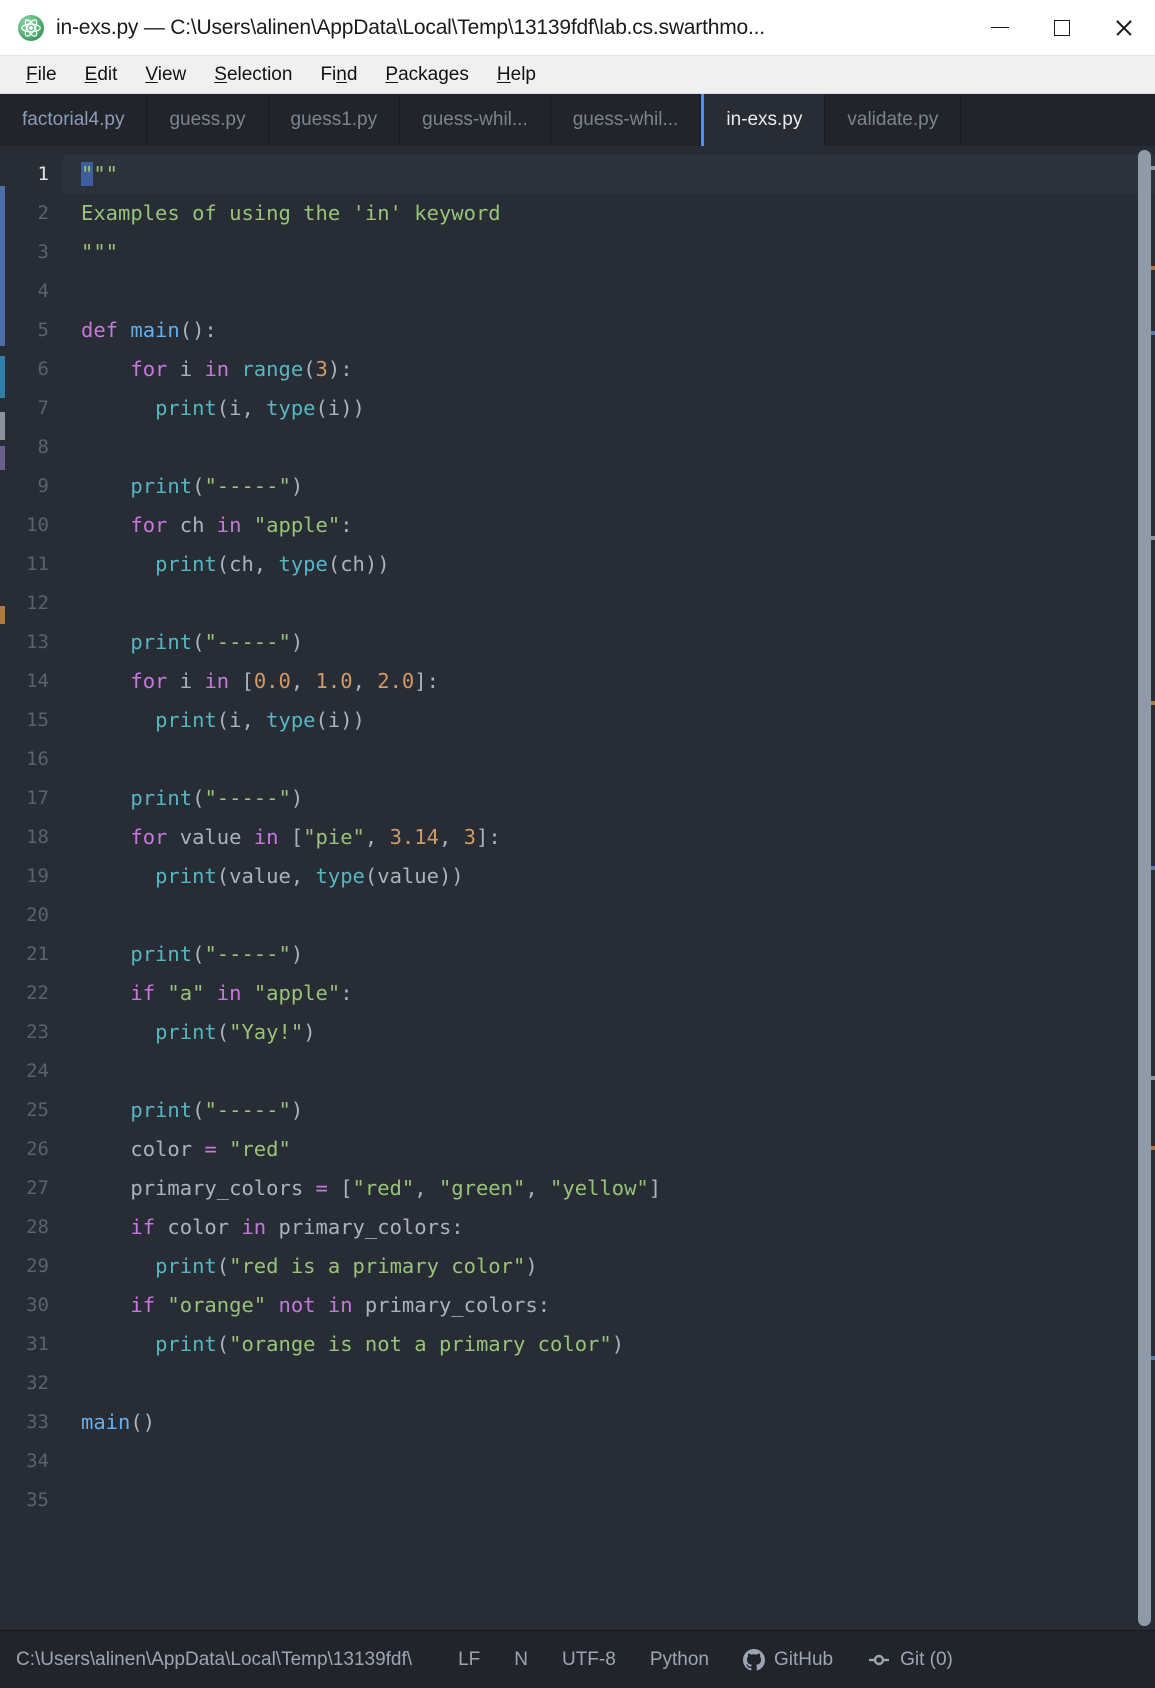 This screenshot has height=1688, width=1155. Describe the element at coordinates (618, 993) in the screenshot. I see `code-line: if "a" in "apple":` at that location.